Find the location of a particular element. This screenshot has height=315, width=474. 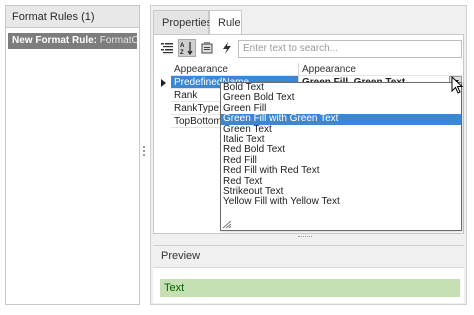

events-button is located at coordinates (227, 48).